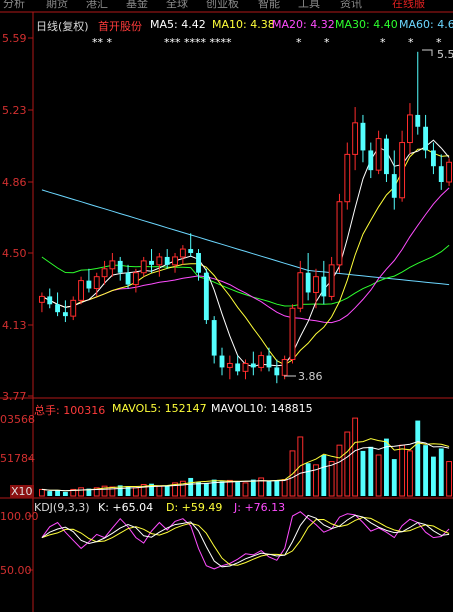  I want to click on high-marker-line, so click(427, 52).